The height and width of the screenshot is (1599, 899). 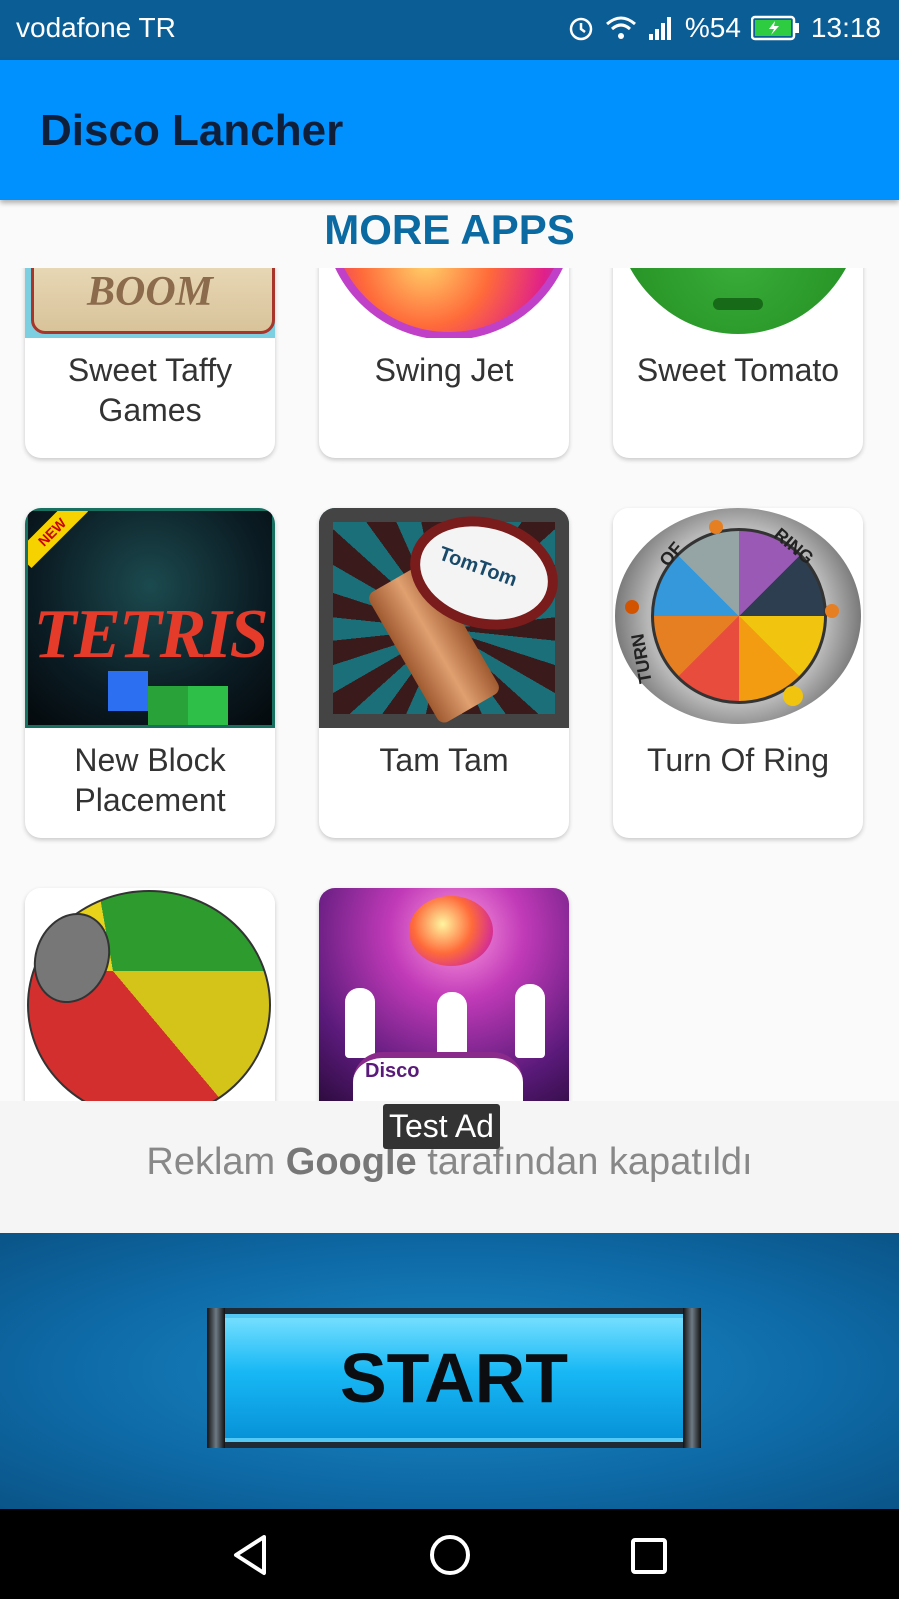 I want to click on start-button-label: START, so click(x=454, y=1378).